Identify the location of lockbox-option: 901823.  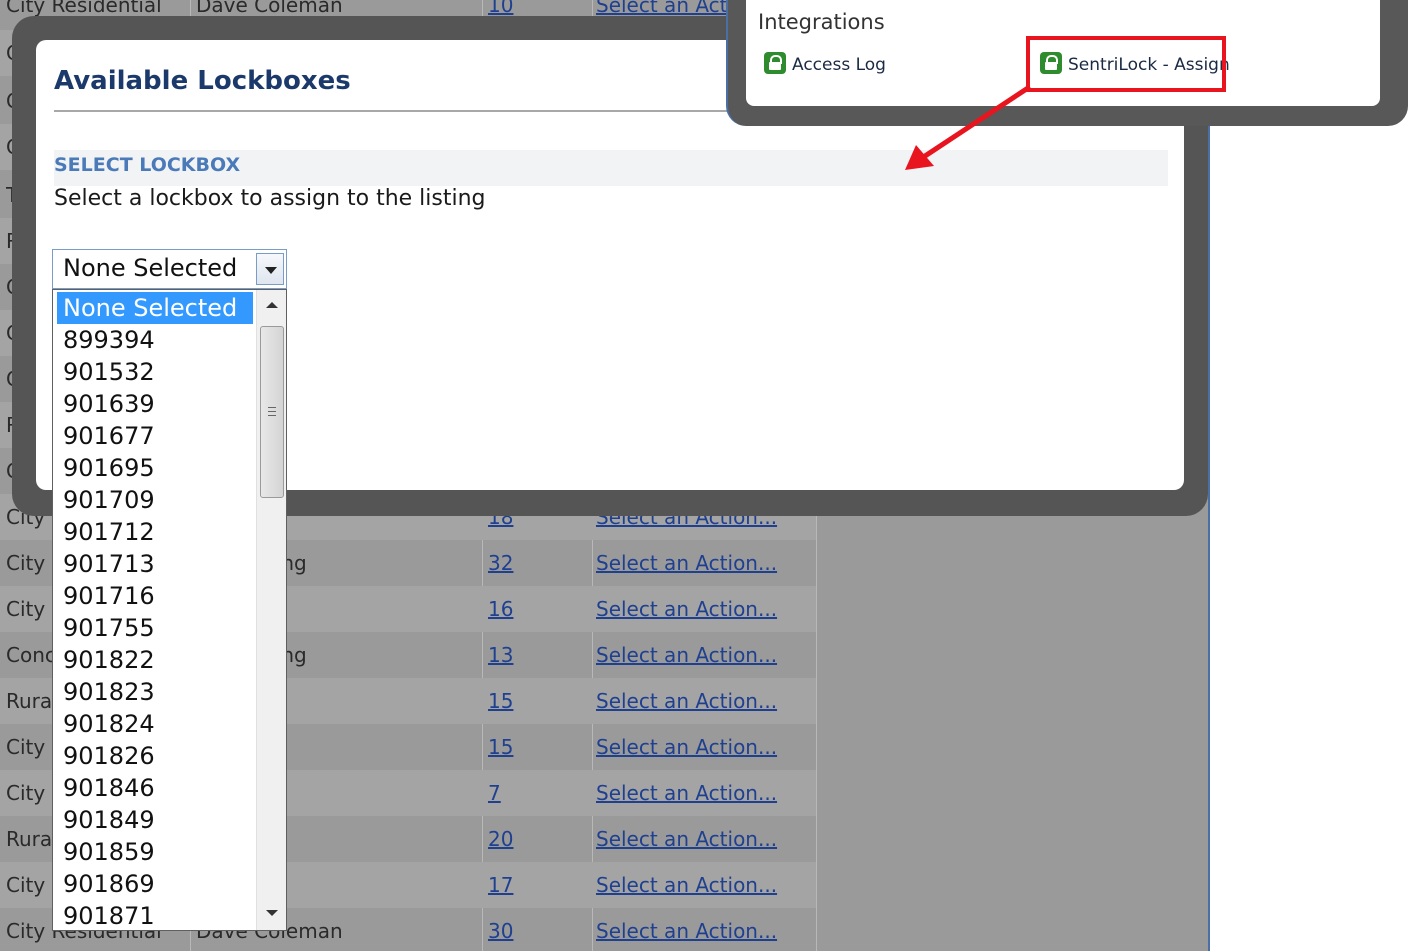
(155, 692).